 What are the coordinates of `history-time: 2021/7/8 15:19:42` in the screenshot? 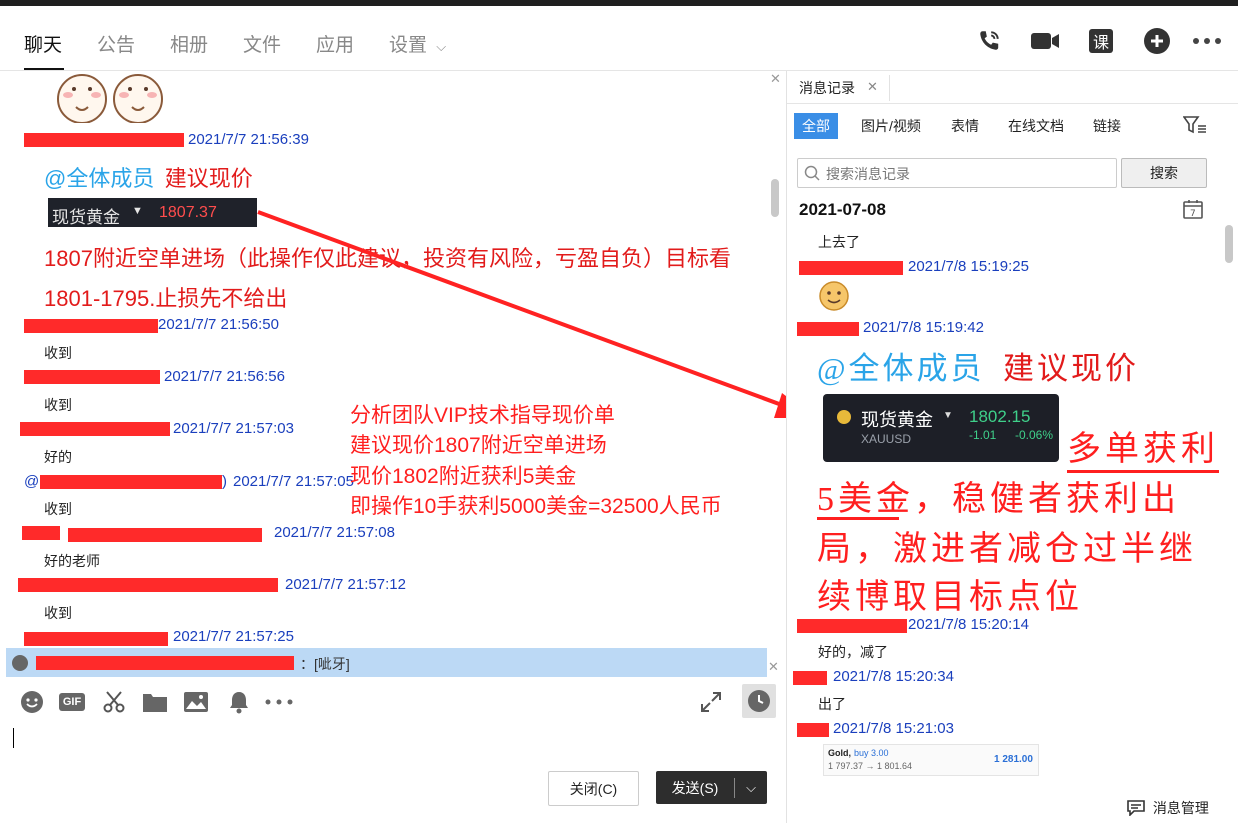 It's located at (923, 327).